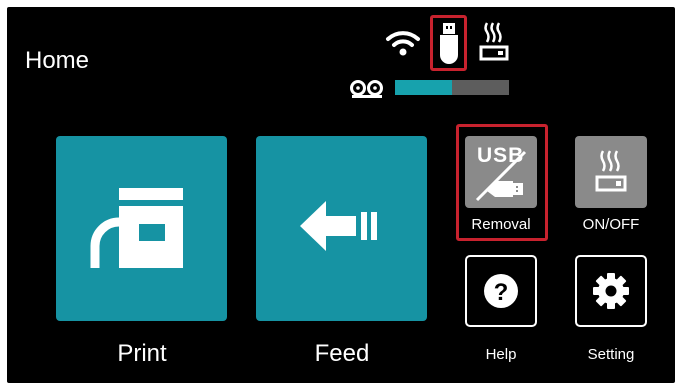 This screenshot has width=681, height=389. What do you see at coordinates (338, 226) in the screenshot?
I see `feed-arrow-icon` at bounding box center [338, 226].